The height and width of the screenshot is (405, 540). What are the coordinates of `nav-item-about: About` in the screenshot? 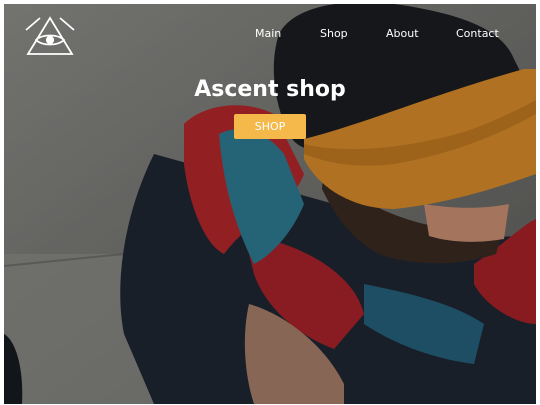 It's located at (402, 34).